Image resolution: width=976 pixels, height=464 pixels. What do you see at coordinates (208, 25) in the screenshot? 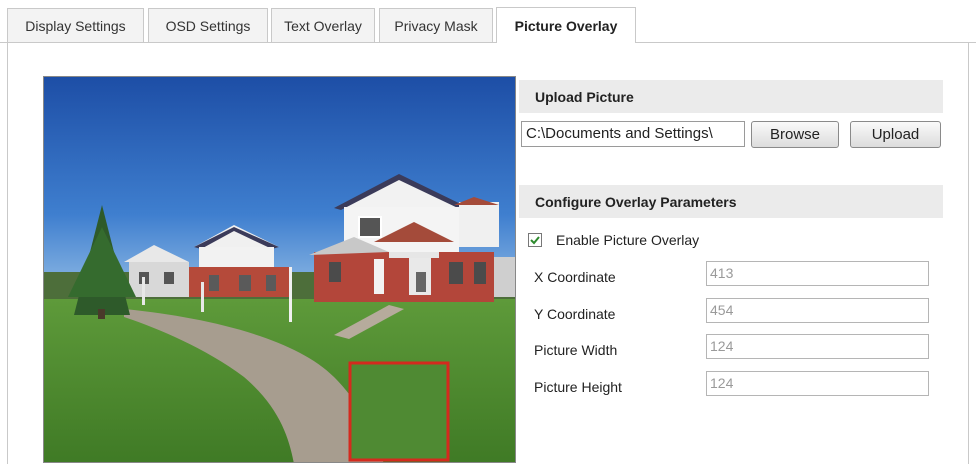
I see `tab-osd-settings: OSD Settings` at bounding box center [208, 25].